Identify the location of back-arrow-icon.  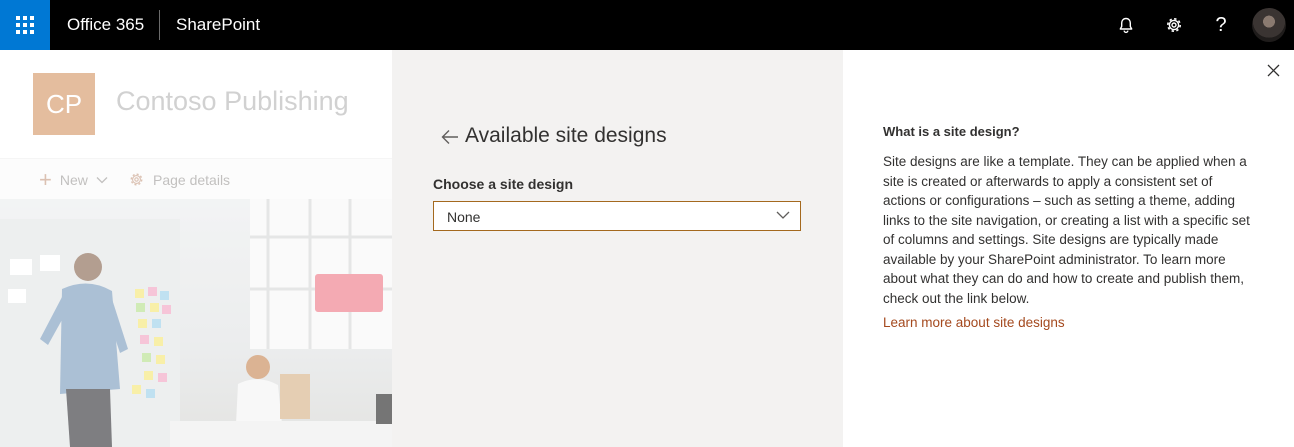
(449, 137).